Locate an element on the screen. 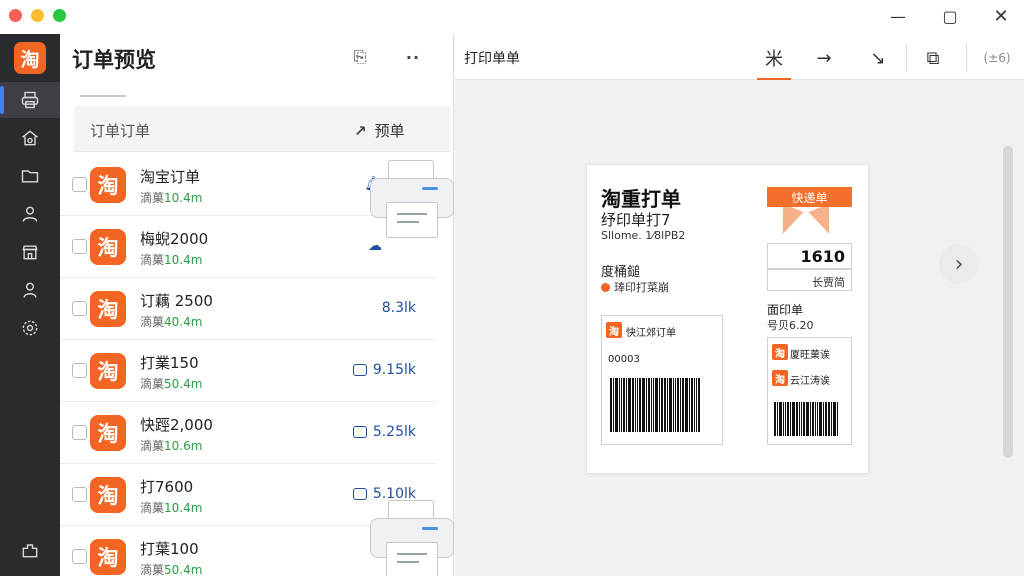  shipping-slip: 淘 快江郊订单 00003 is located at coordinates (662, 380).